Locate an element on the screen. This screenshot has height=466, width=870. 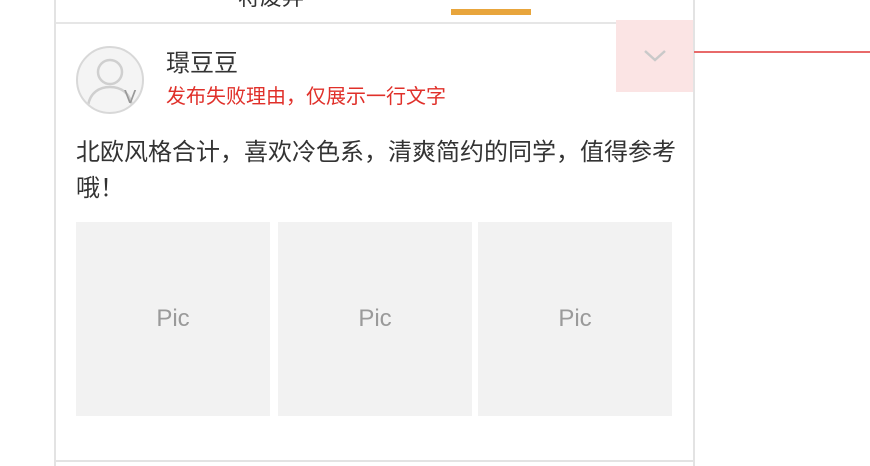
more-options-button is located at coordinates (654, 56).